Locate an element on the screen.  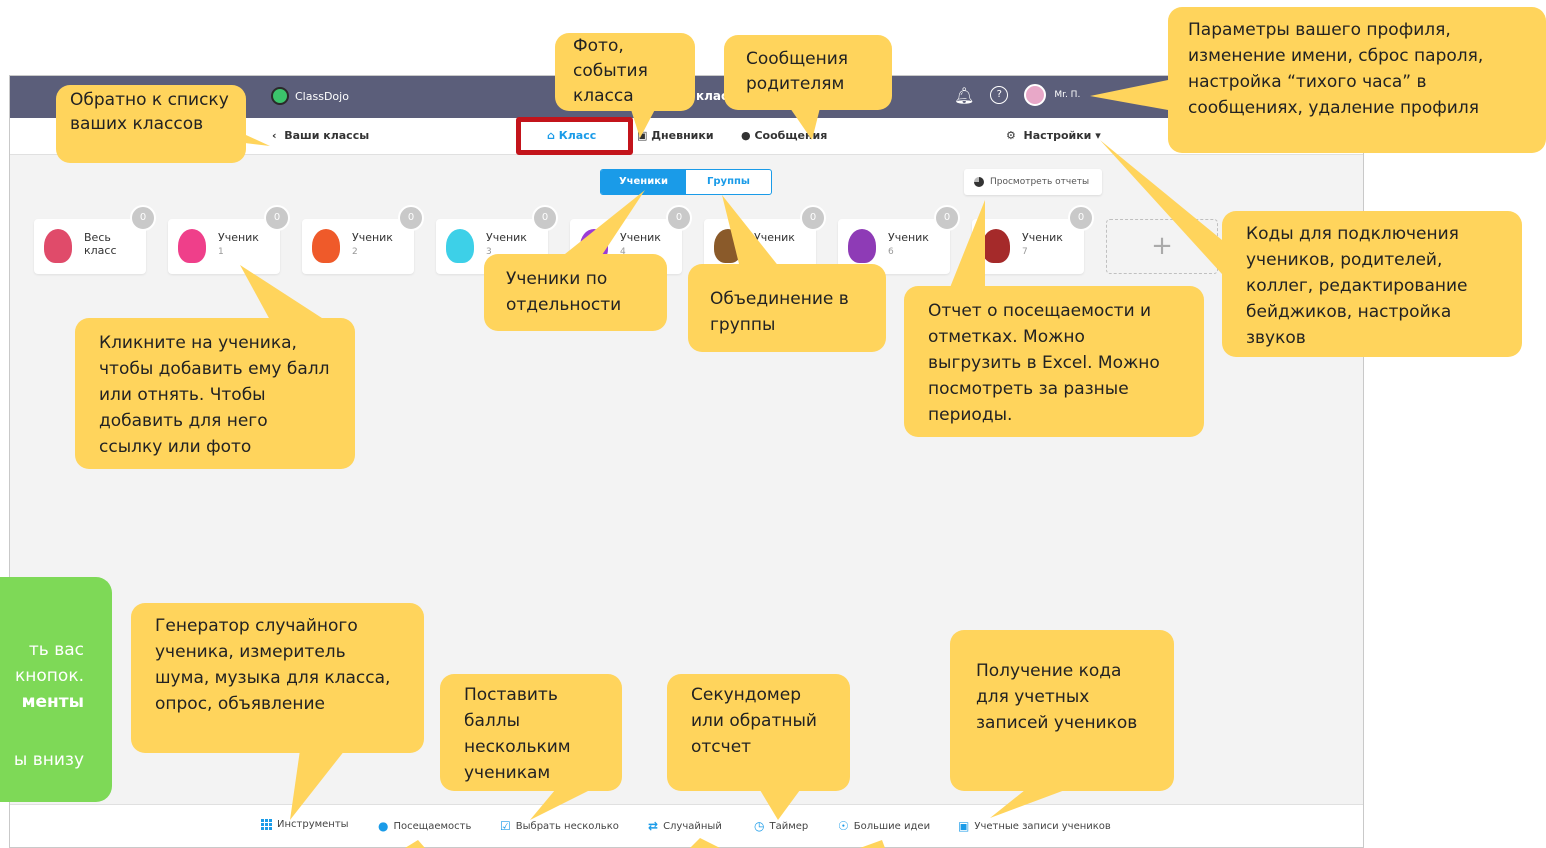
back-label: Ваши классы is located at coordinates (327, 135).